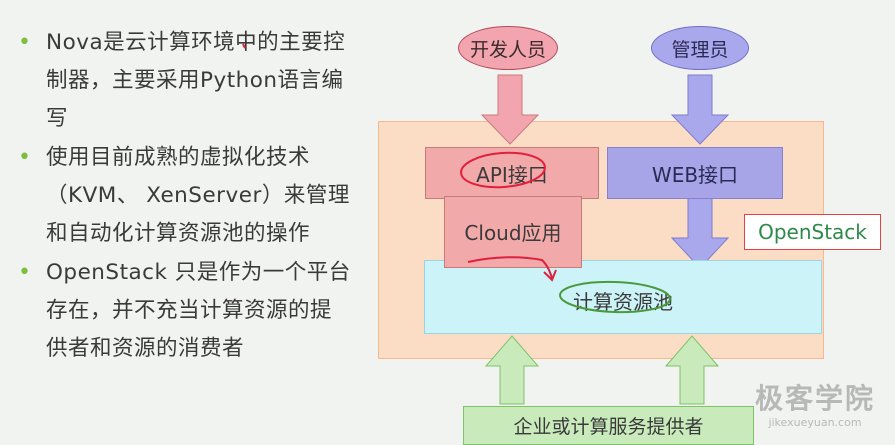  I want to click on watermark: 极客学院 jikexueyuan.com, so click(815, 406).